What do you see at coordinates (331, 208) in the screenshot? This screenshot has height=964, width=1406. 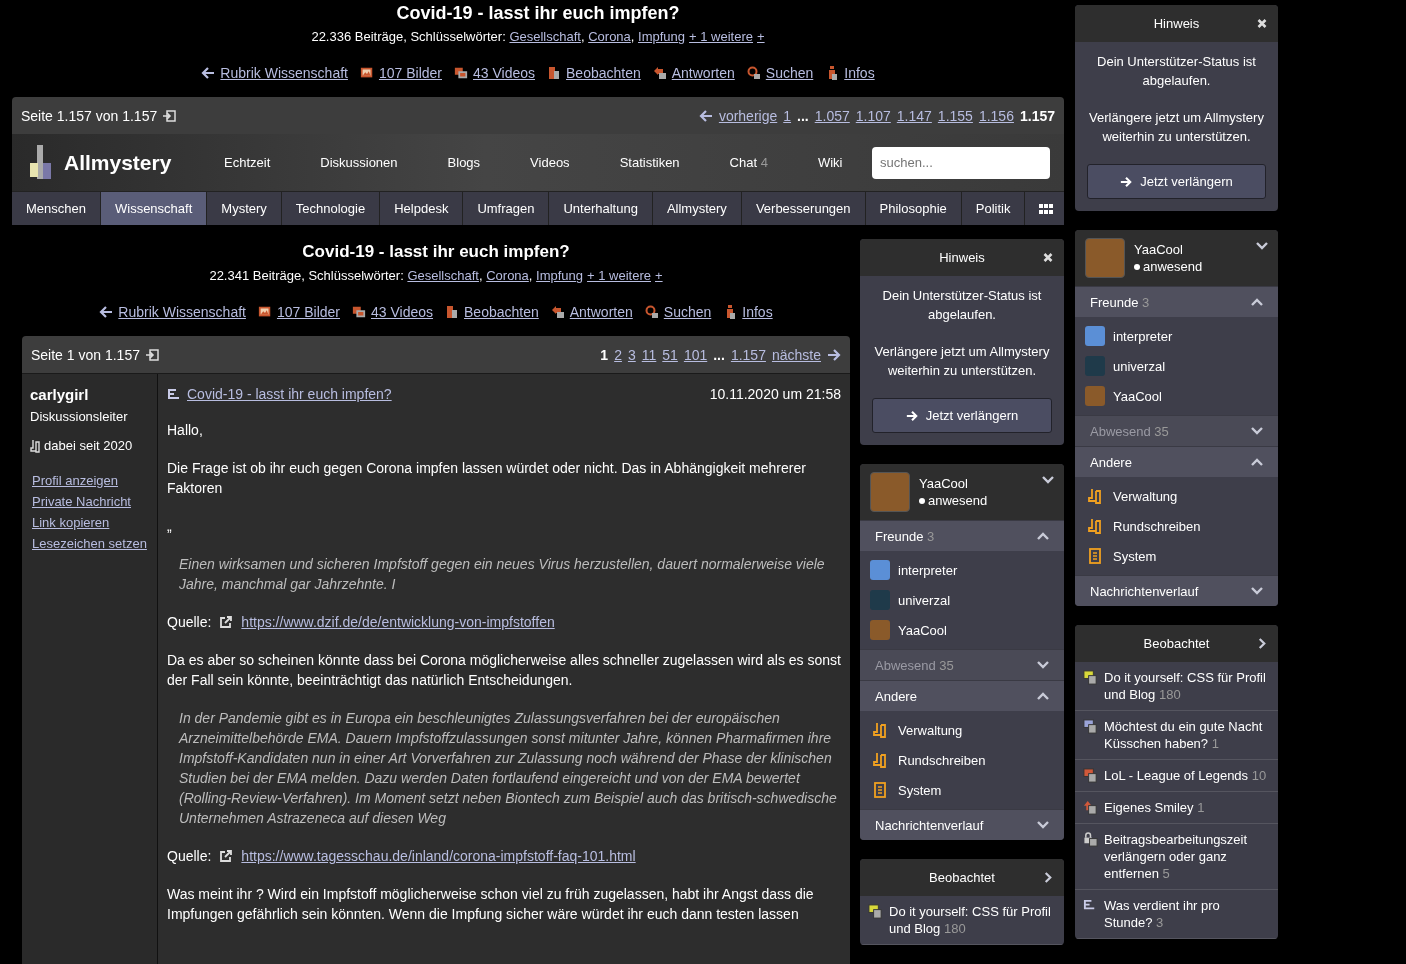 I see `category-tab: Technologie` at bounding box center [331, 208].